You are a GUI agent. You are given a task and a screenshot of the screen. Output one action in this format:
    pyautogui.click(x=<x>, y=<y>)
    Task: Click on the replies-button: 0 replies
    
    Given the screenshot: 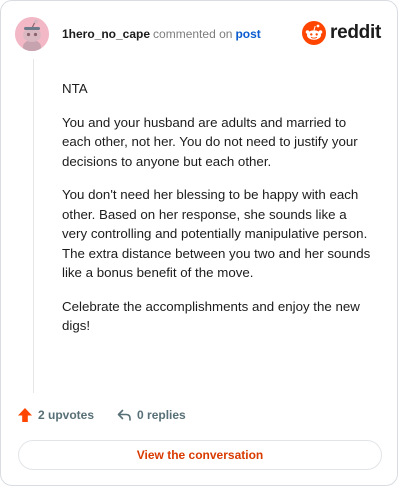 What is the action you would take?
    pyautogui.click(x=151, y=415)
    